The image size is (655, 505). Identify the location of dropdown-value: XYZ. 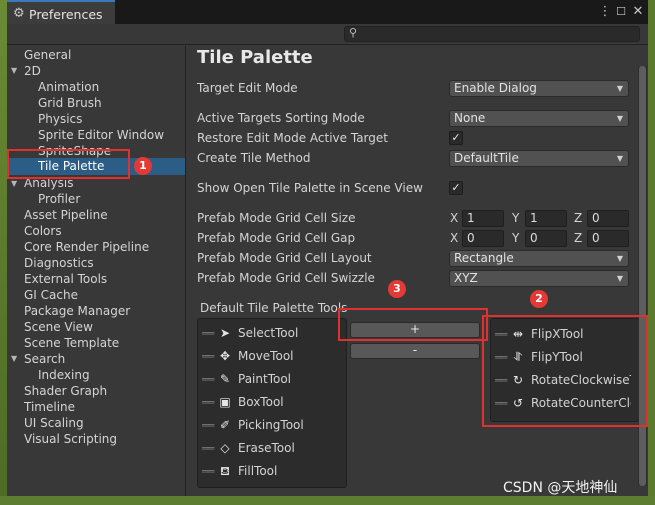
(466, 278).